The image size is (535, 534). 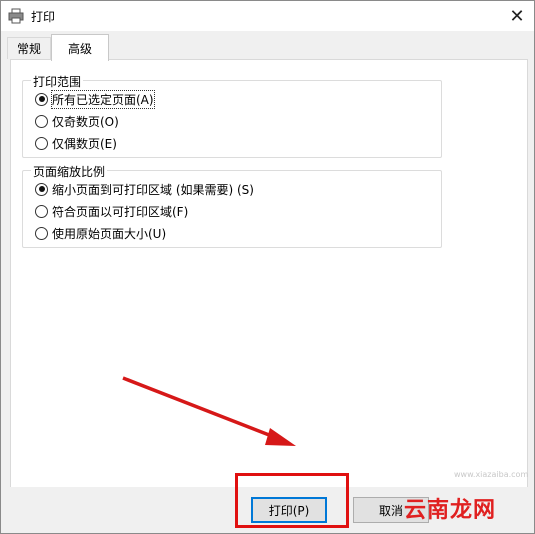 What do you see at coordinates (80, 47) in the screenshot?
I see `tab-advanced: 高级` at bounding box center [80, 47].